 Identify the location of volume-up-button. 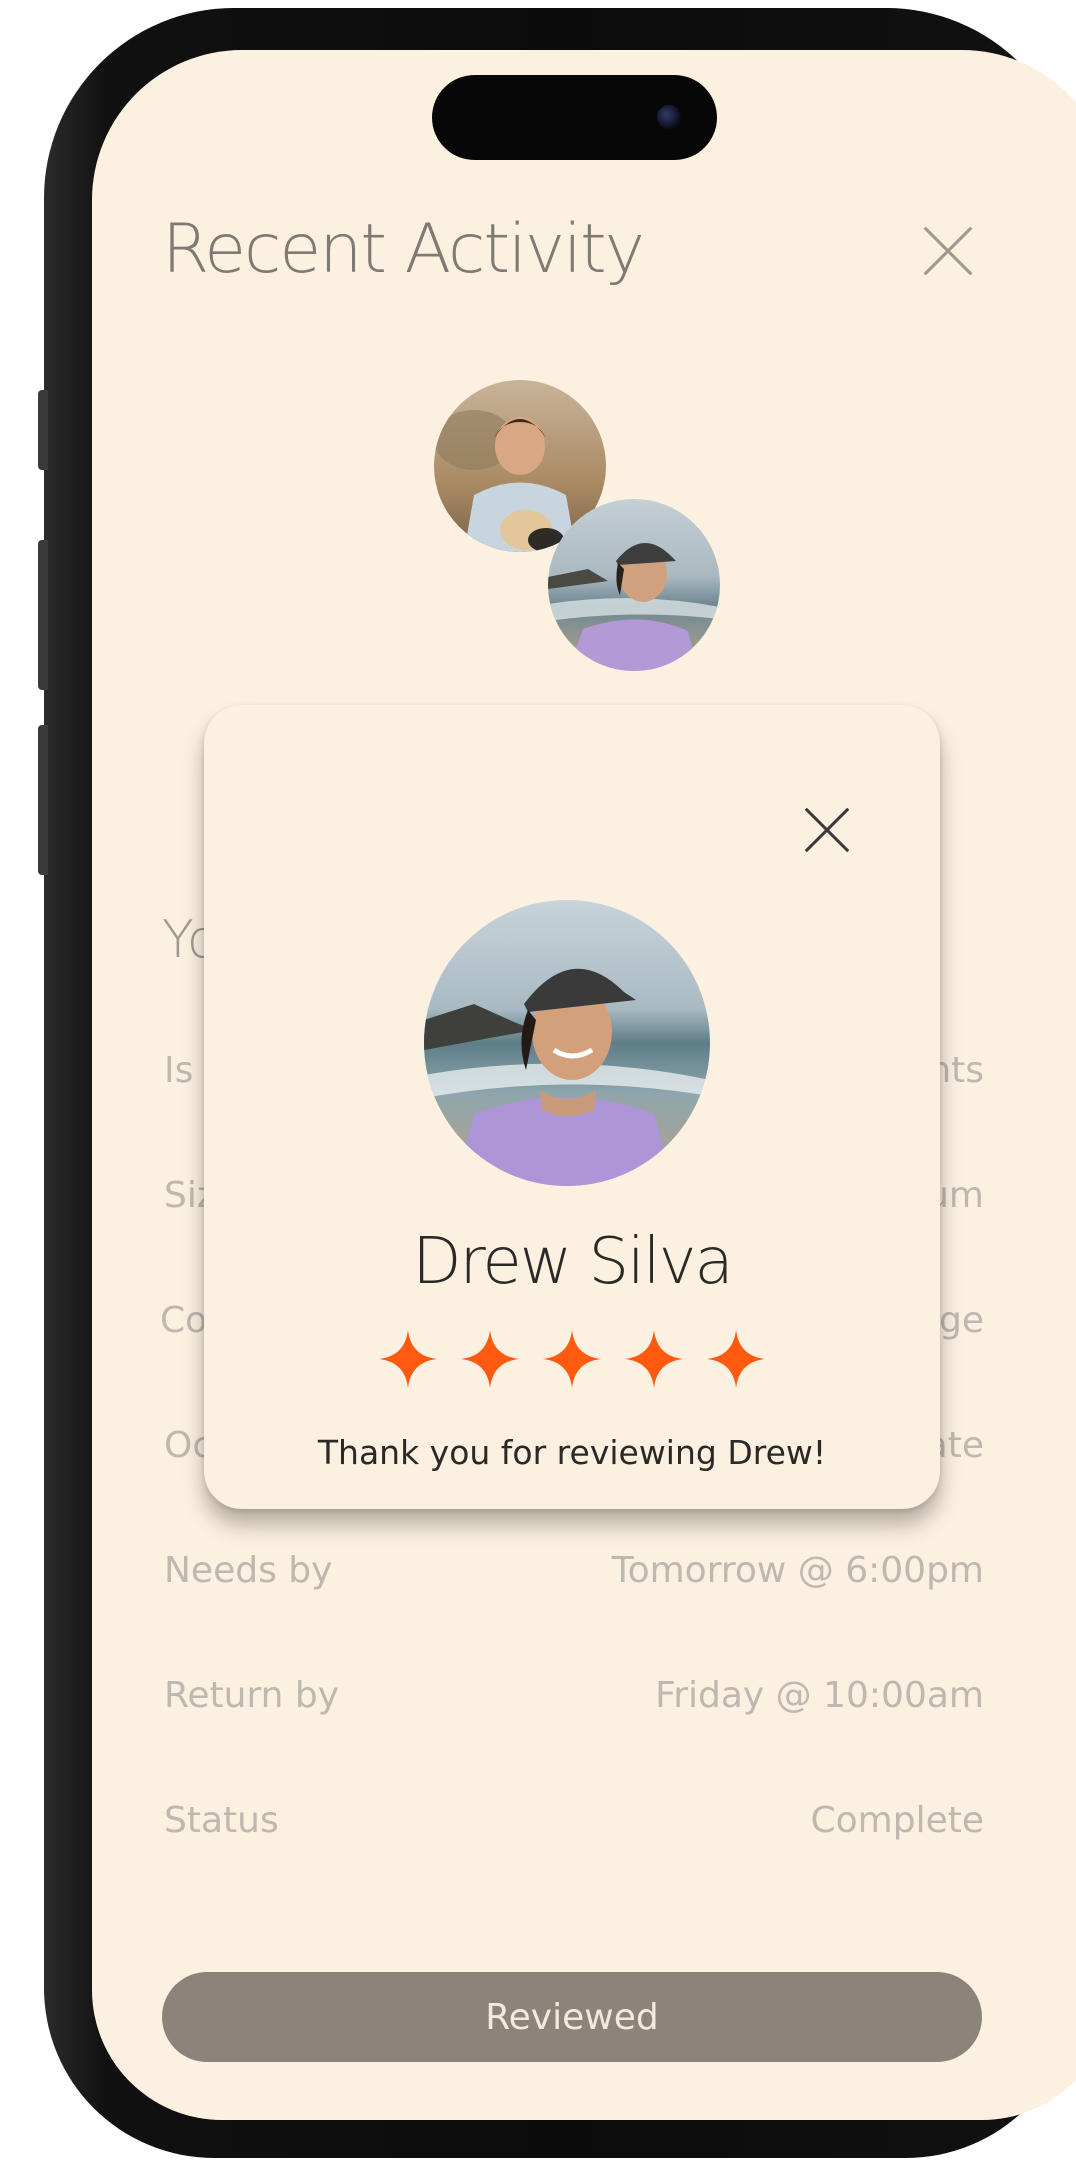
(43, 615).